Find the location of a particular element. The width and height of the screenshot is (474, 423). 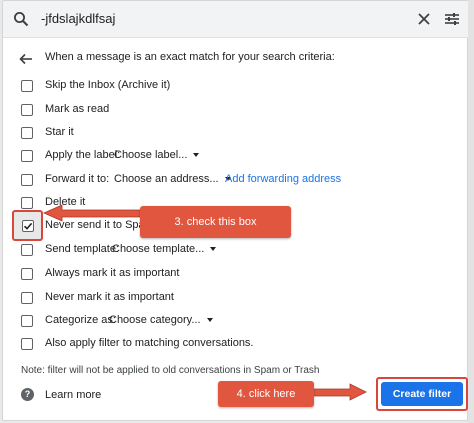

arrow-to-checkbox-icon is located at coordinates (97, 213).